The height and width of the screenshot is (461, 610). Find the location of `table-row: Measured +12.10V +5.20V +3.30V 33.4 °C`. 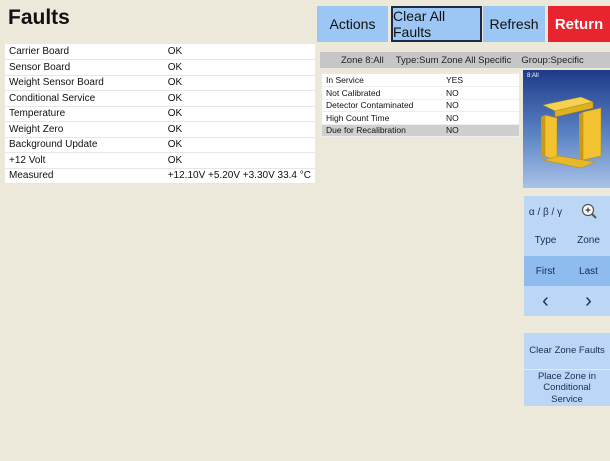

table-row: Measured +12.10V +5.20V +3.30V 33.4 °C is located at coordinates (160, 176).